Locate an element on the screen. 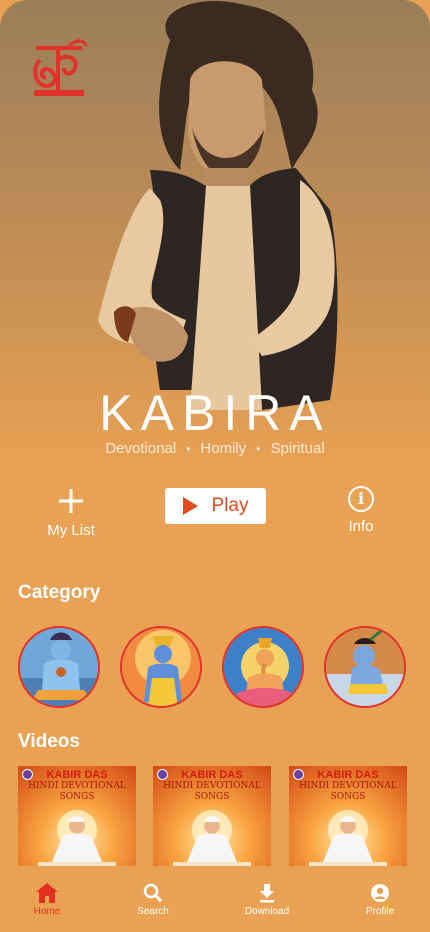 The height and width of the screenshot is (932, 430). shiva-image is located at coordinates (59, 667).